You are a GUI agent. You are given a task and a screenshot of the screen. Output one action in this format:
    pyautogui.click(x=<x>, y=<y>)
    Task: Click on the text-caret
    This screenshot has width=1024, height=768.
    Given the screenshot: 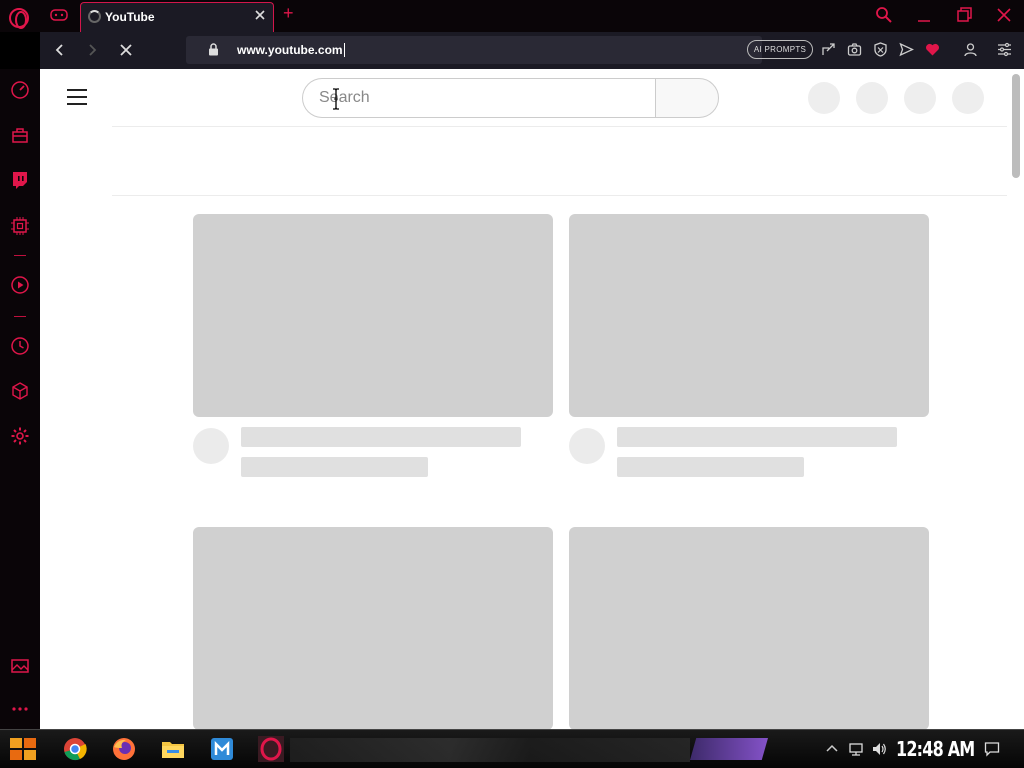 What is the action you would take?
    pyautogui.click(x=344, y=50)
    